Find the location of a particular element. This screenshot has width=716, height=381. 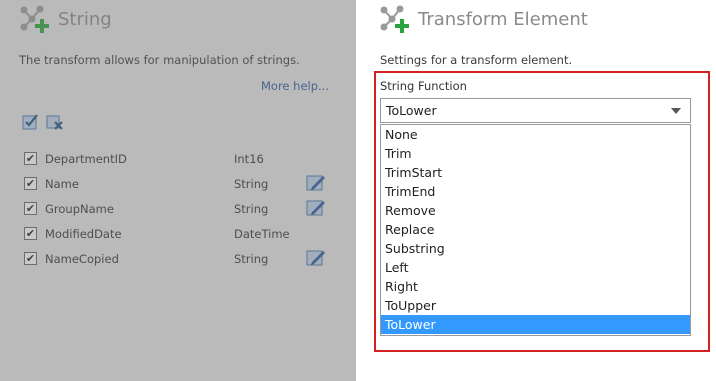

selected-value: ToLower is located at coordinates (411, 110).